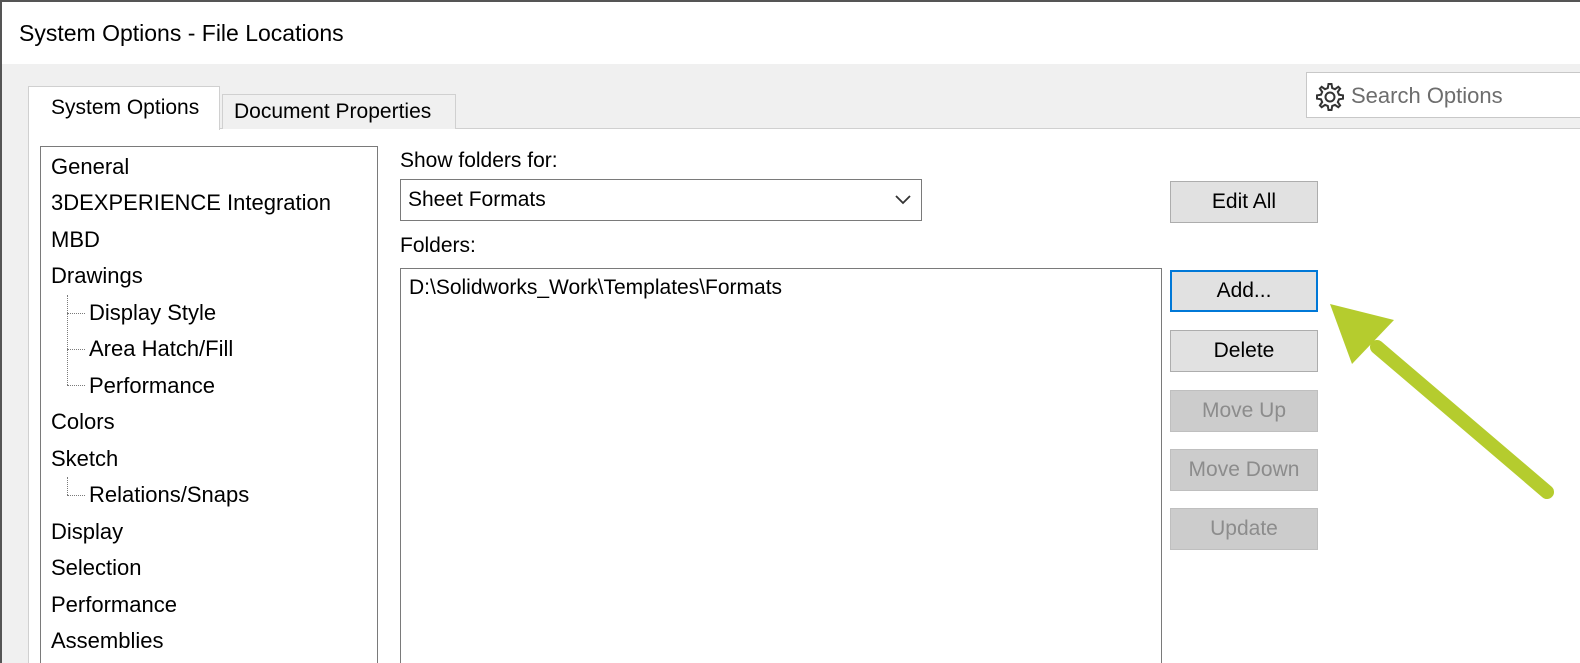 The width and height of the screenshot is (1580, 663). What do you see at coordinates (96, 568) in the screenshot?
I see `tree-item-selection: Selection` at bounding box center [96, 568].